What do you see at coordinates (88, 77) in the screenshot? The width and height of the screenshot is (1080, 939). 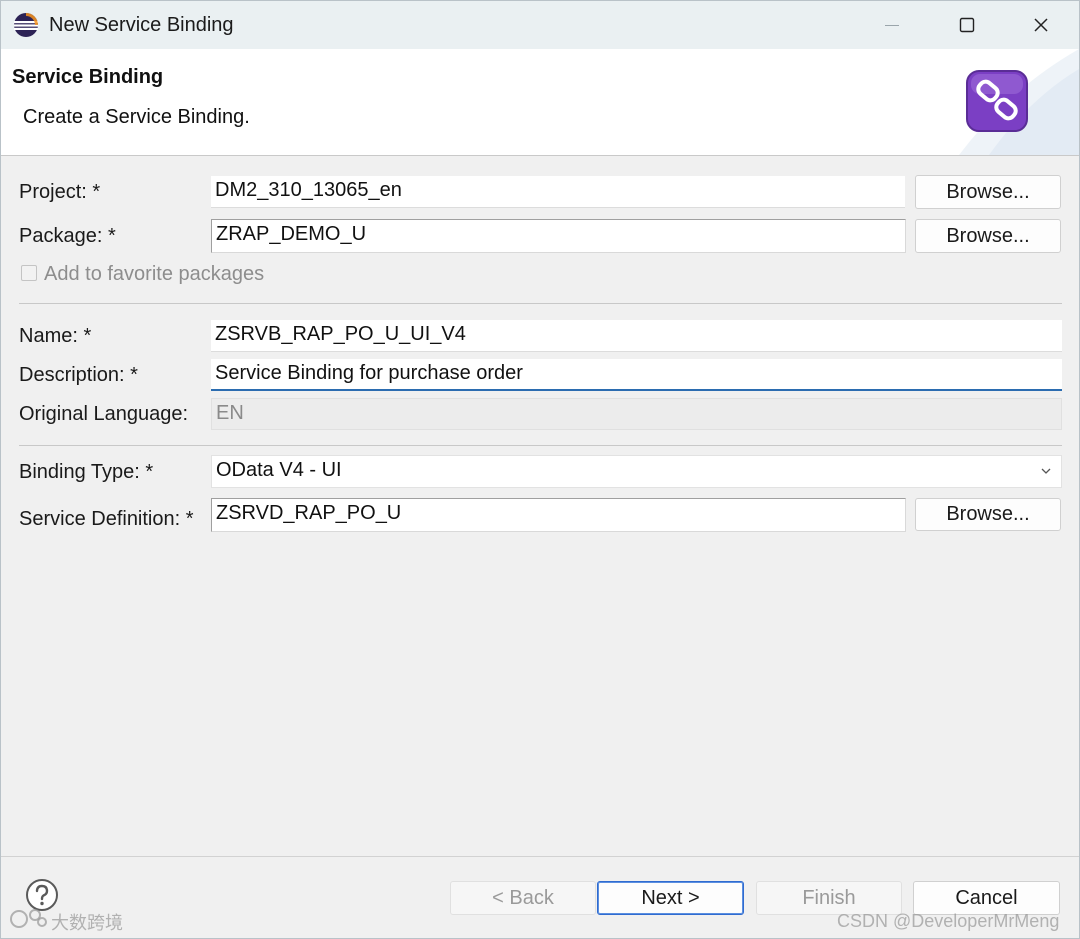 I see `banner-title: Service Binding` at bounding box center [88, 77].